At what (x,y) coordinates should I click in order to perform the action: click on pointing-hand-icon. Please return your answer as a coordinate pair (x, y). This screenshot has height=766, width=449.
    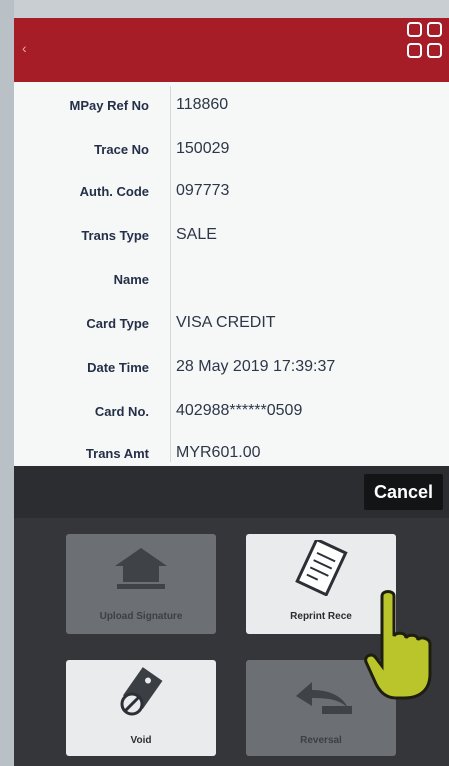
    Looking at the image, I should click on (398, 645).